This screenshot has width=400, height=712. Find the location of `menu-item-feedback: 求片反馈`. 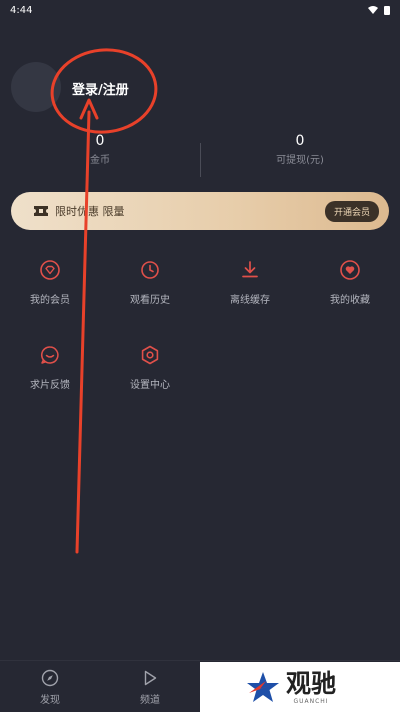

menu-item-feedback: 求片反馈 is located at coordinates (50, 382).